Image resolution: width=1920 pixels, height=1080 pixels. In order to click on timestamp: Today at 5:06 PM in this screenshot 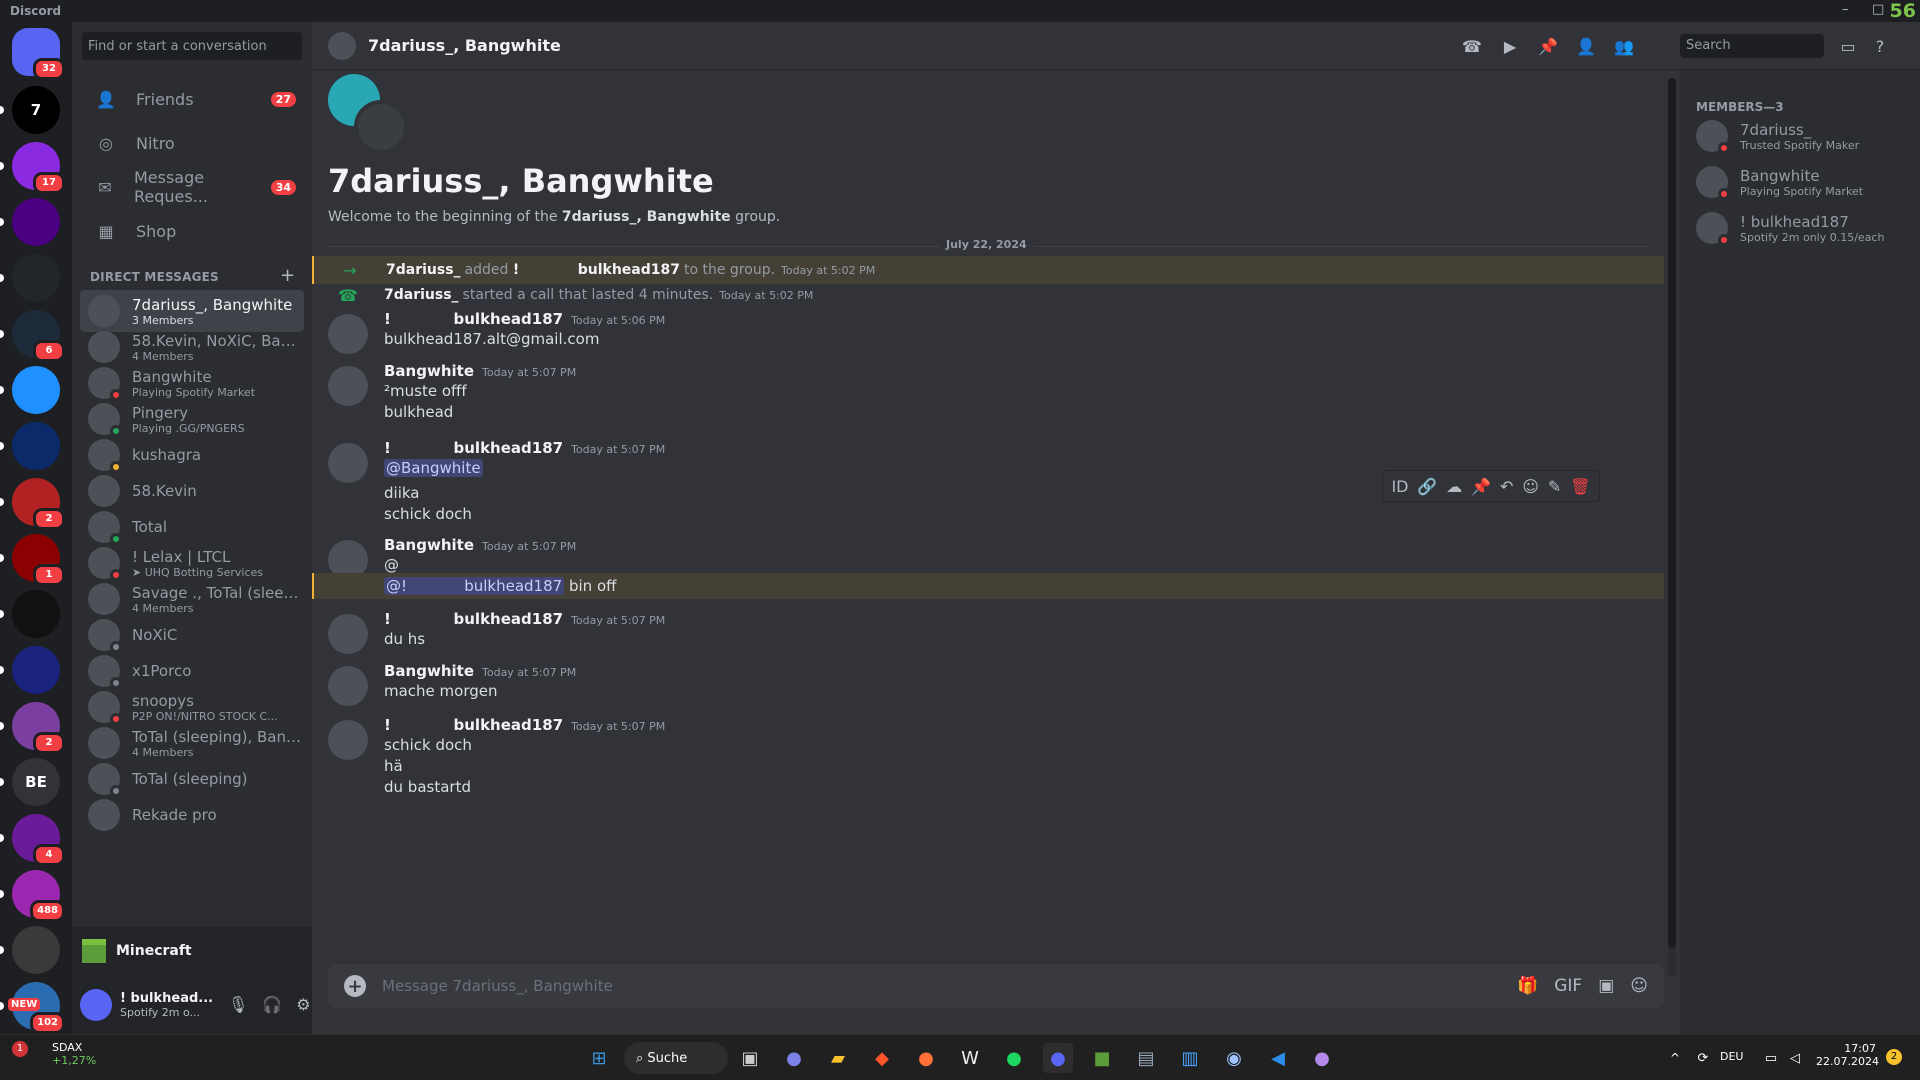, I will do `click(618, 320)`.